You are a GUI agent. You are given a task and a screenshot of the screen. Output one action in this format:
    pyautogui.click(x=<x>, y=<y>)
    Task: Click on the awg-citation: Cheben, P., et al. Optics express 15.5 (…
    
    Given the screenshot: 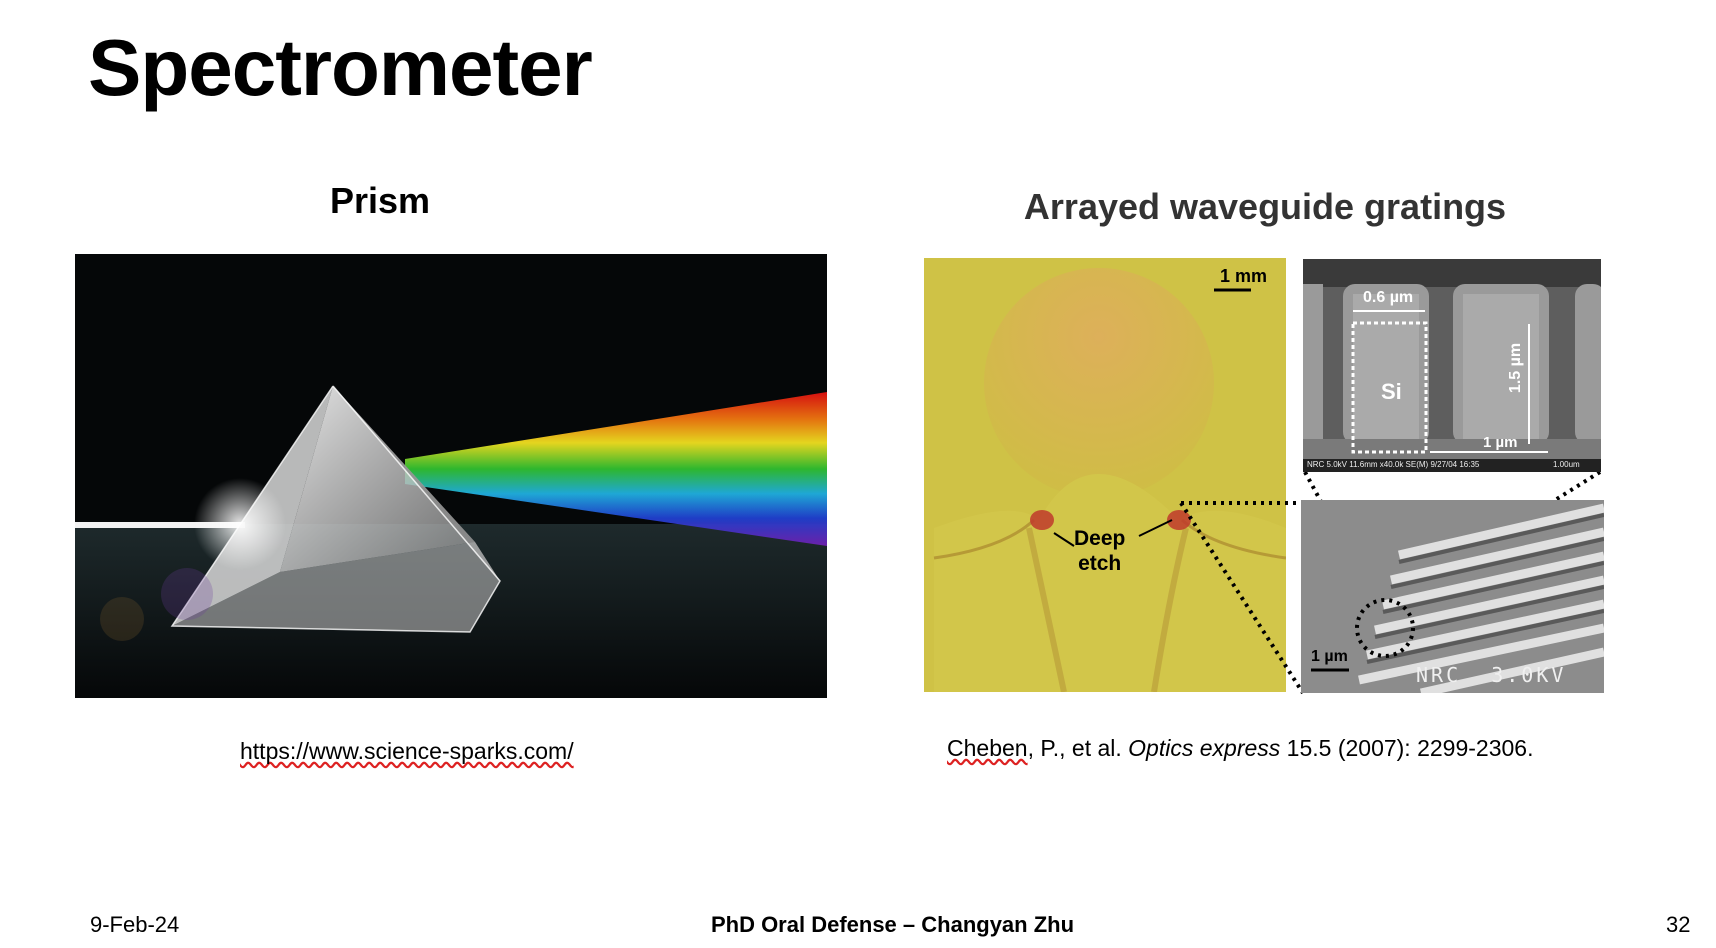 What is the action you would take?
    pyautogui.click(x=1240, y=748)
    